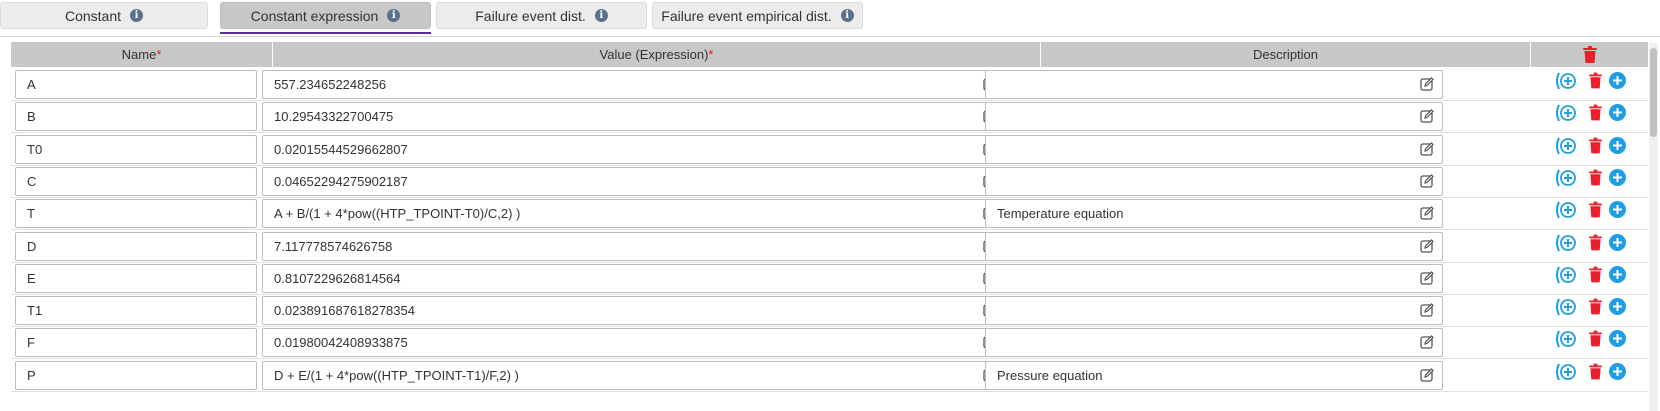 Image resolution: width=1660 pixels, height=411 pixels. Describe the element at coordinates (1214, 375) in the screenshot. I see `description-input: Pressure equation` at that location.